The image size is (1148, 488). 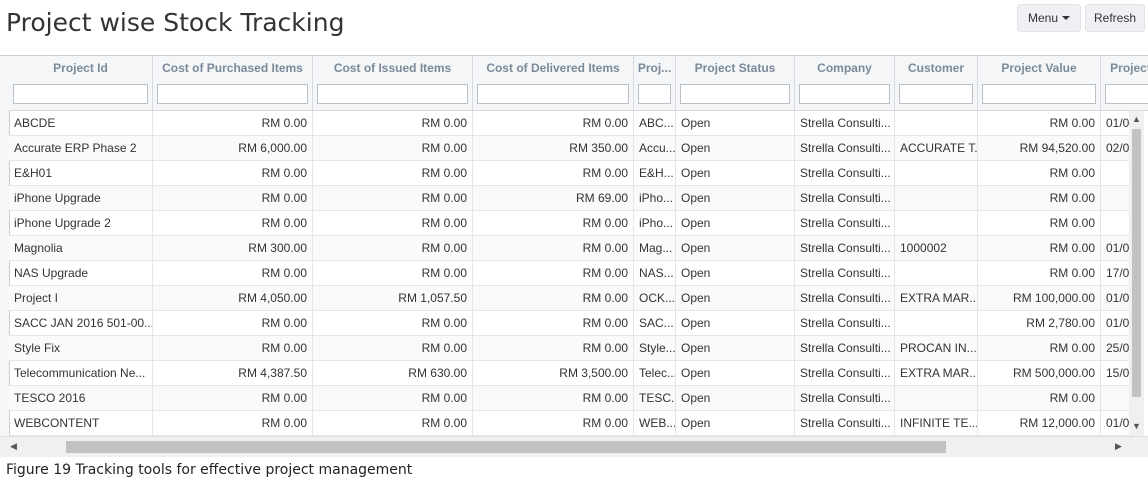 I want to click on scroll-left-icon: ◀, so click(x=13, y=446).